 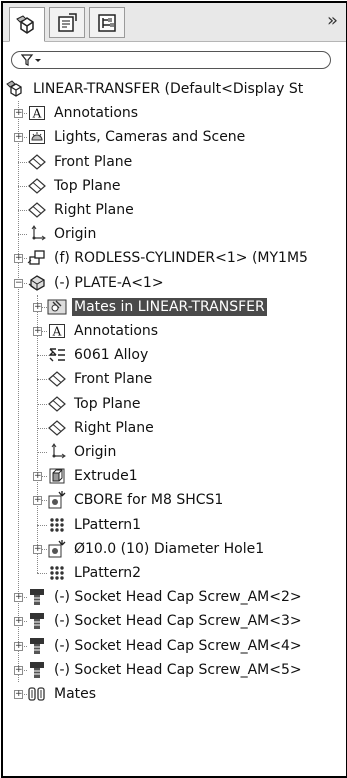 I want to click on configuration-manager-tab, so click(x=107, y=22).